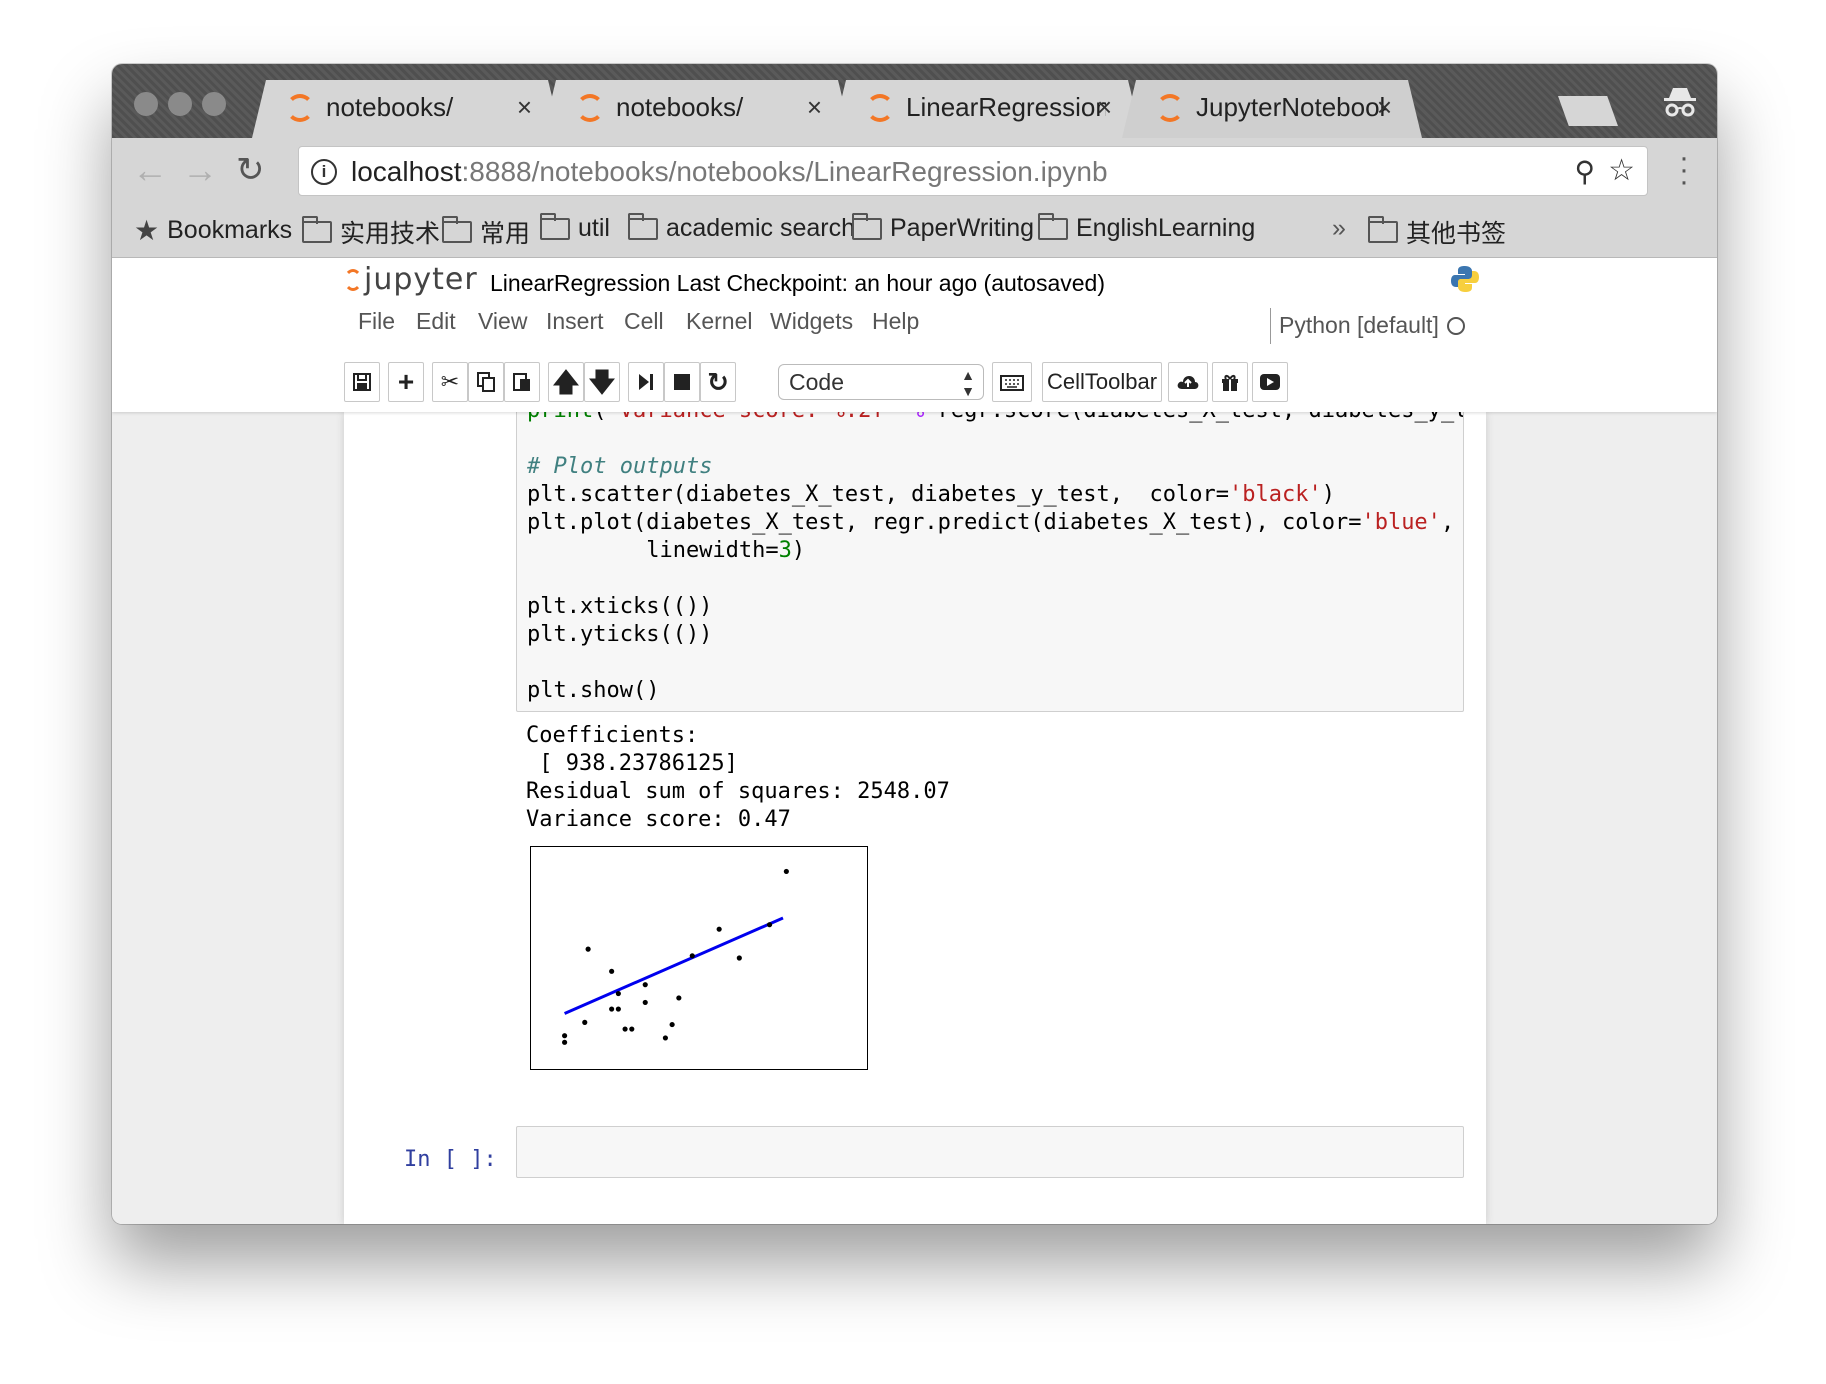  What do you see at coordinates (390, 234) in the screenshot?
I see `bookmark-folder-label: 实用技术` at bounding box center [390, 234].